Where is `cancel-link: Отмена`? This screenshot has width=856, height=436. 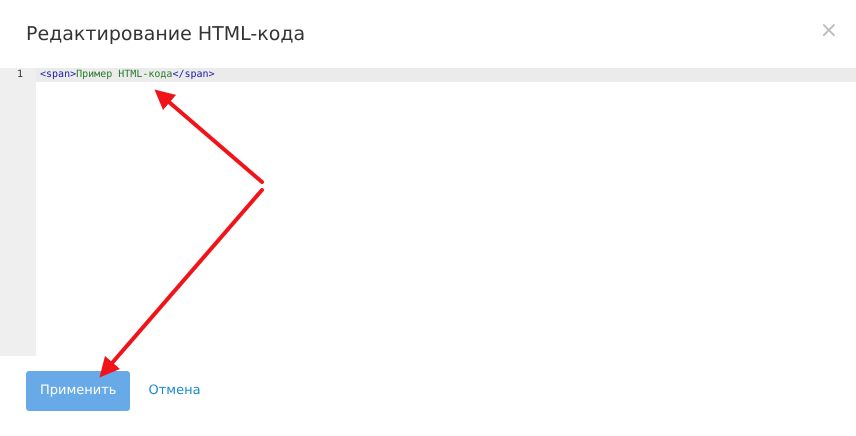
cancel-link: Отмена is located at coordinates (174, 390).